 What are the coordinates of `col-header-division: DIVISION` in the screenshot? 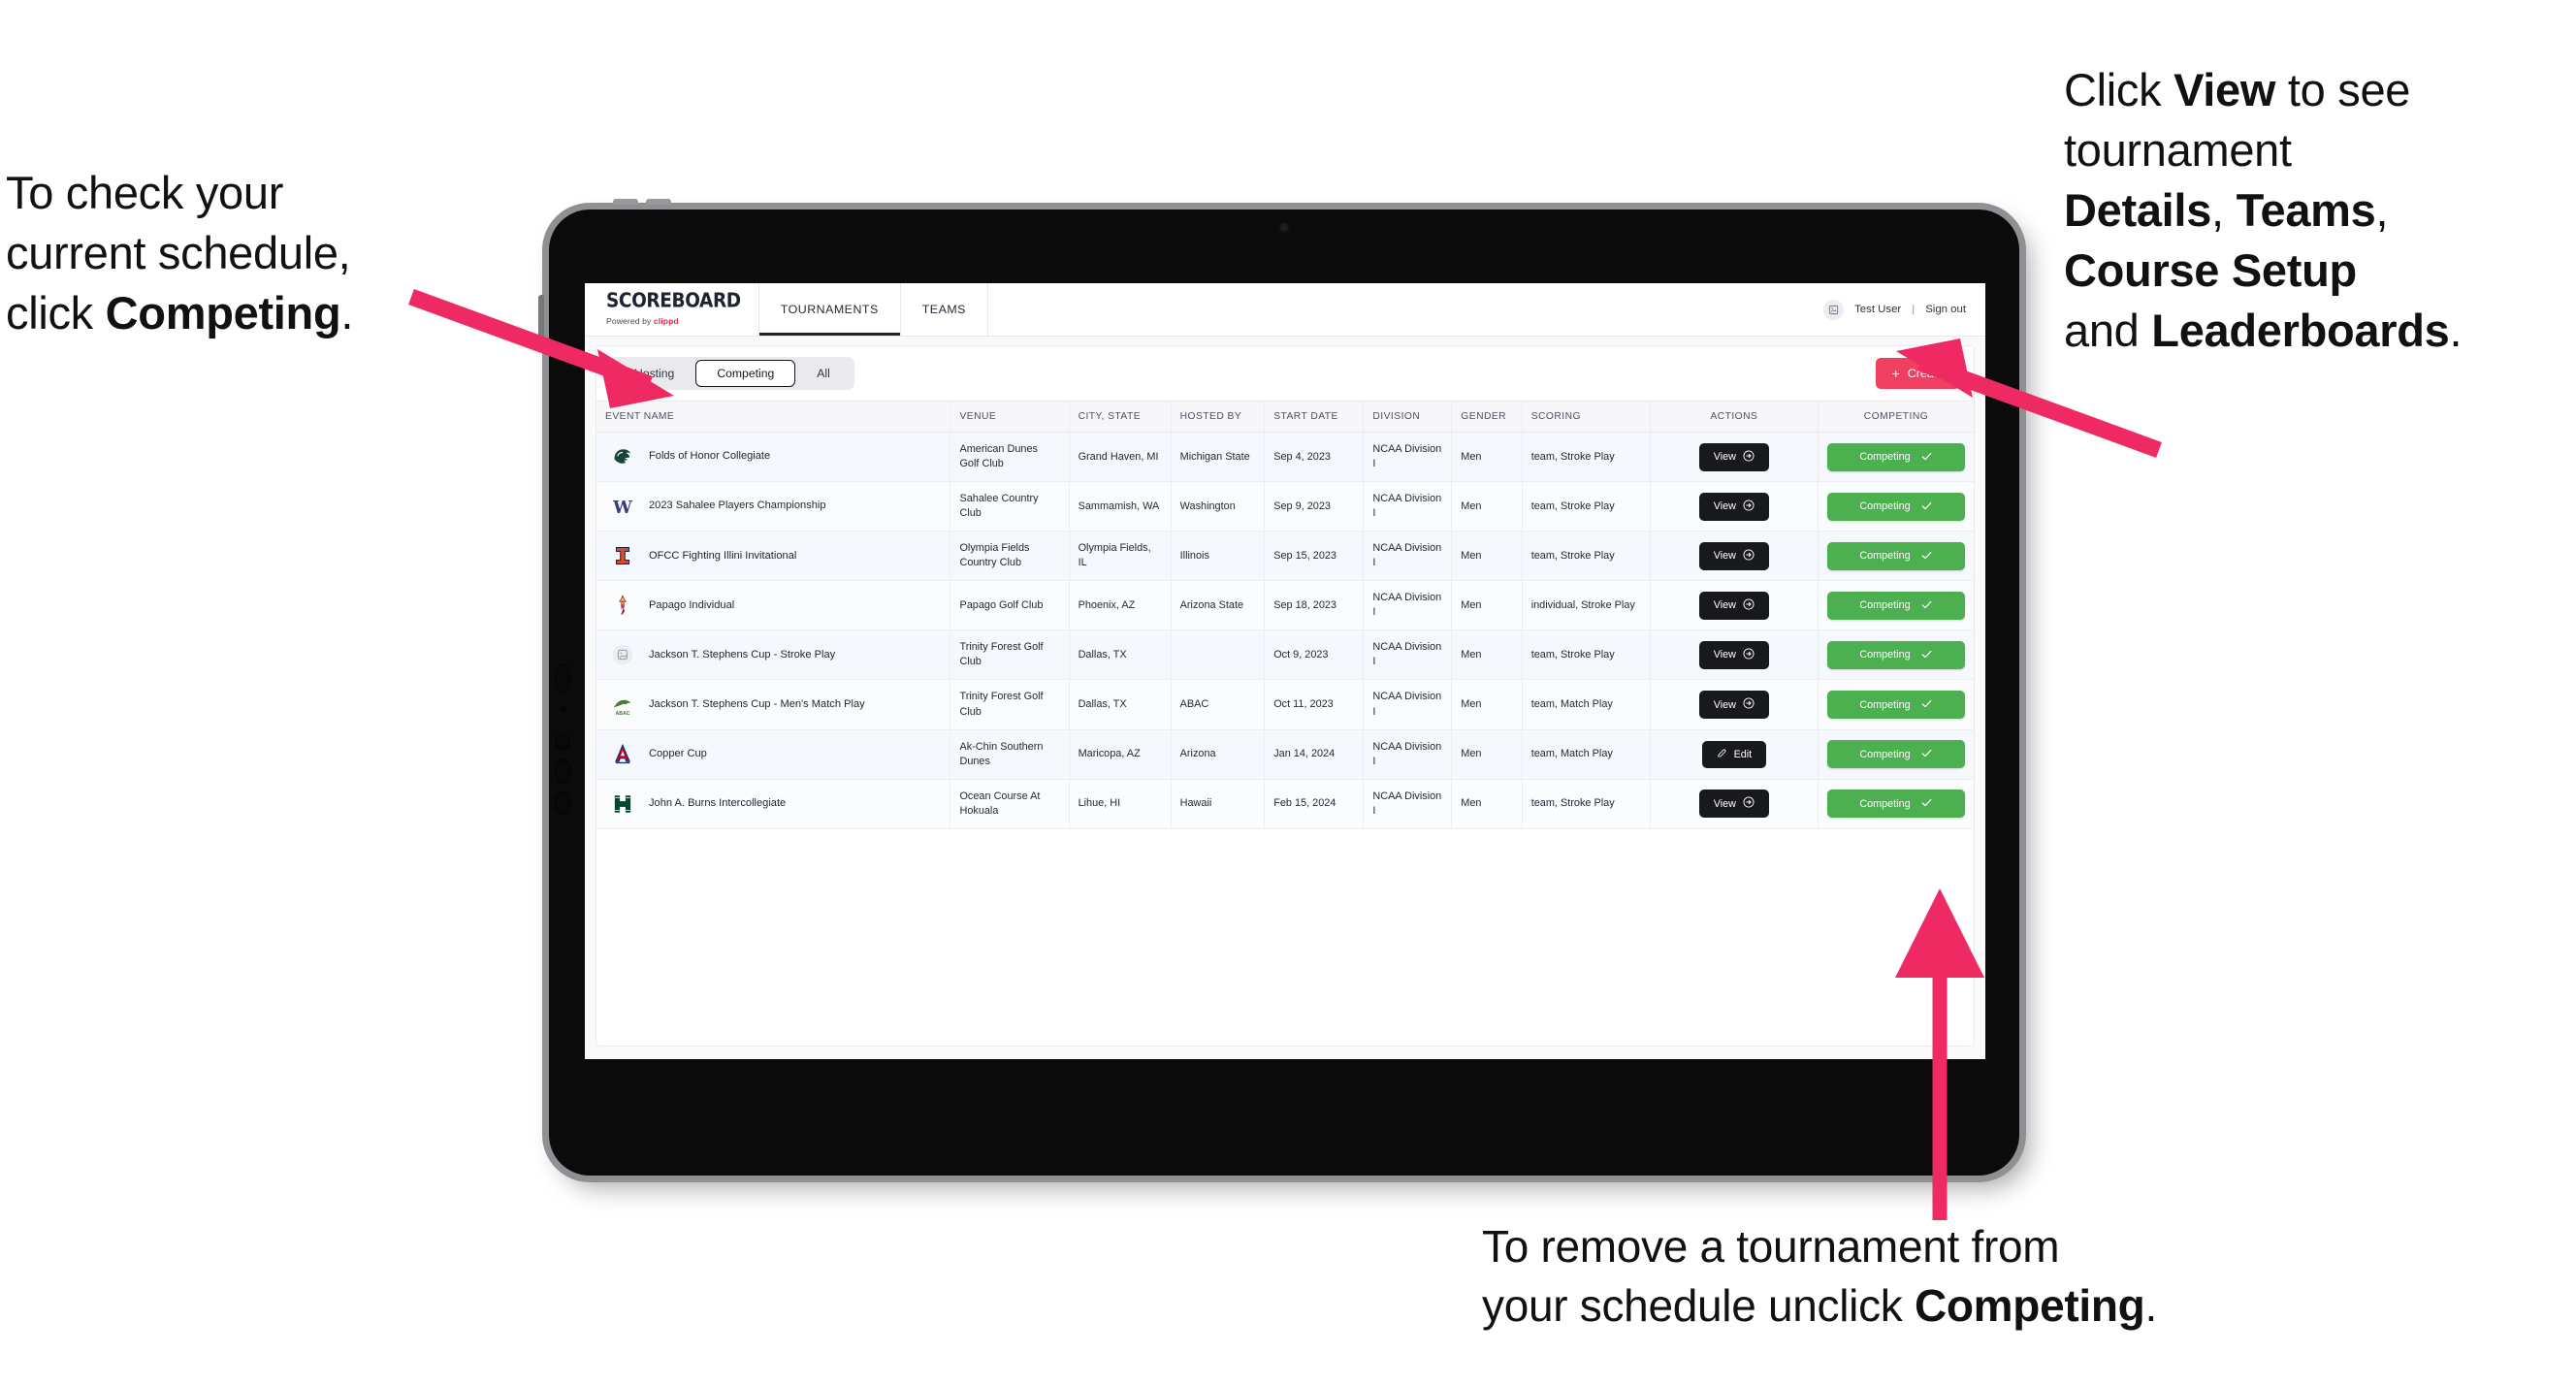 It's located at (1408, 417).